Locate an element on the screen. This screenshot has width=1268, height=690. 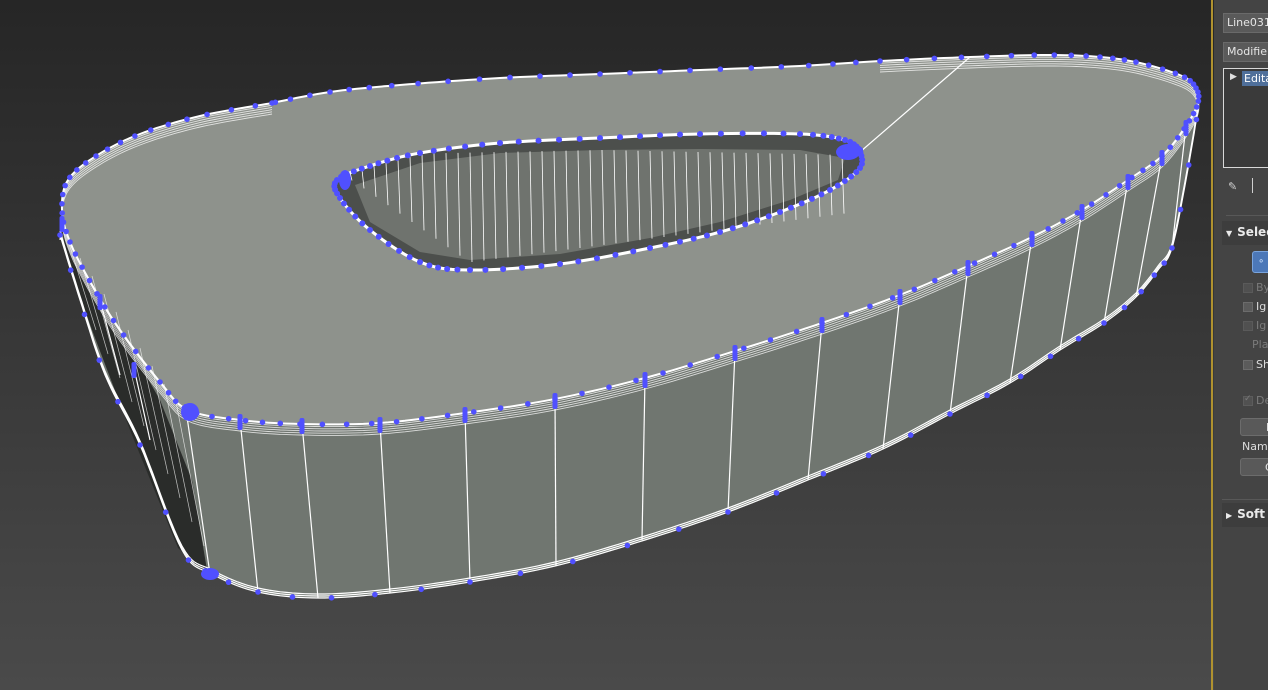
default-checkbox: ✓ is located at coordinates (1248, 400).